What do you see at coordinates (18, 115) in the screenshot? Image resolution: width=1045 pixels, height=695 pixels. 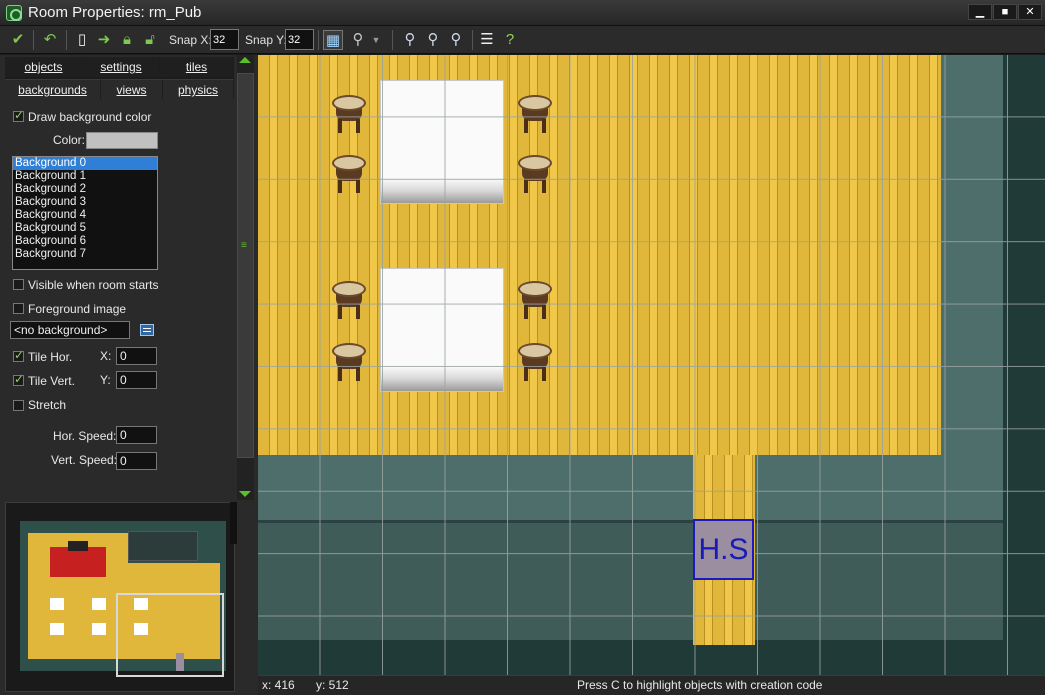 I see `draw-bg-color-checkbox` at bounding box center [18, 115].